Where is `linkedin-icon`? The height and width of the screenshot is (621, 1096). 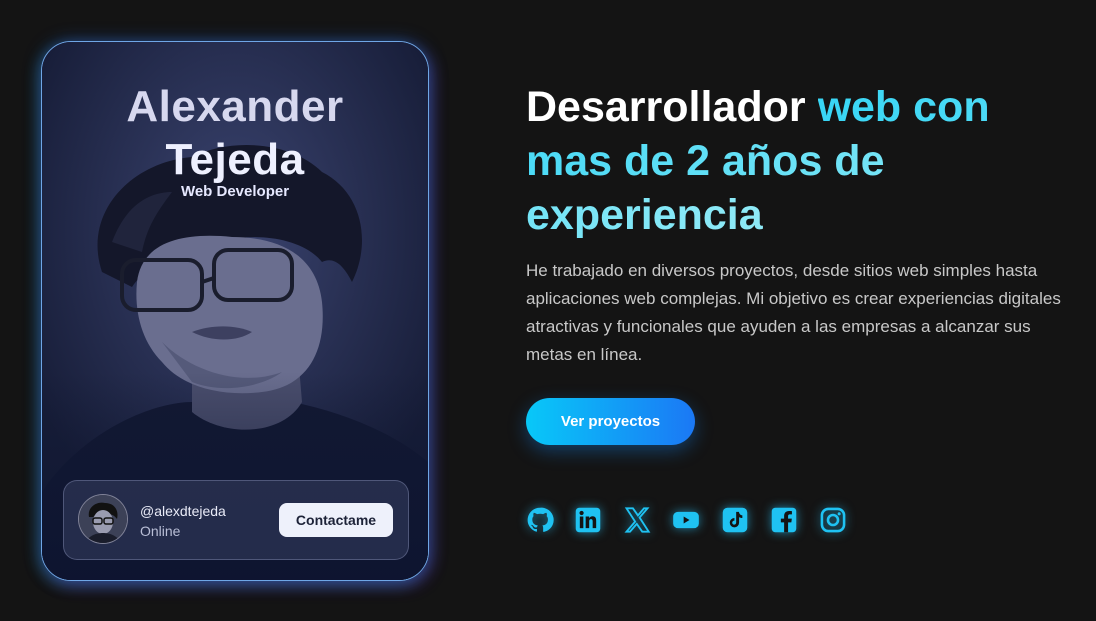
linkedin-icon is located at coordinates (588, 520).